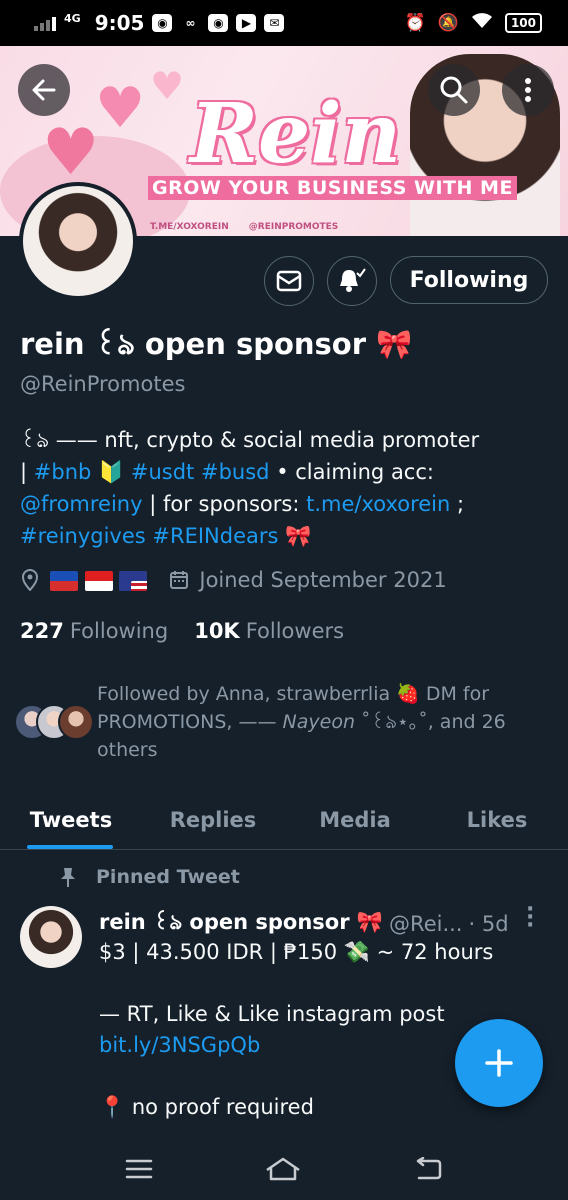 This screenshot has height=1200, width=568. I want to click on message-button, so click(289, 281).